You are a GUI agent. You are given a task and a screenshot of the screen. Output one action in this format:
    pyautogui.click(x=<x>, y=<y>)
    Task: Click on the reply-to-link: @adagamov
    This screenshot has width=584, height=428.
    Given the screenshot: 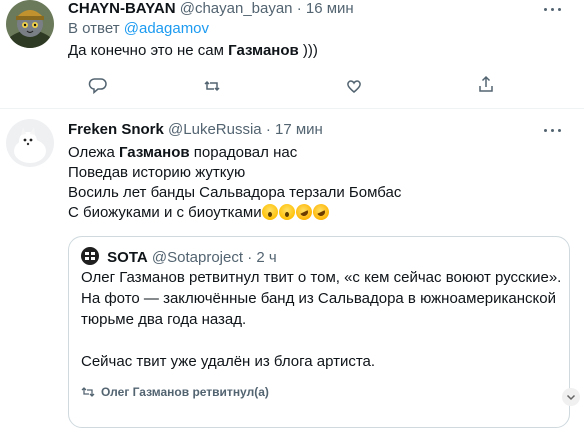 What is the action you would take?
    pyautogui.click(x=166, y=28)
    